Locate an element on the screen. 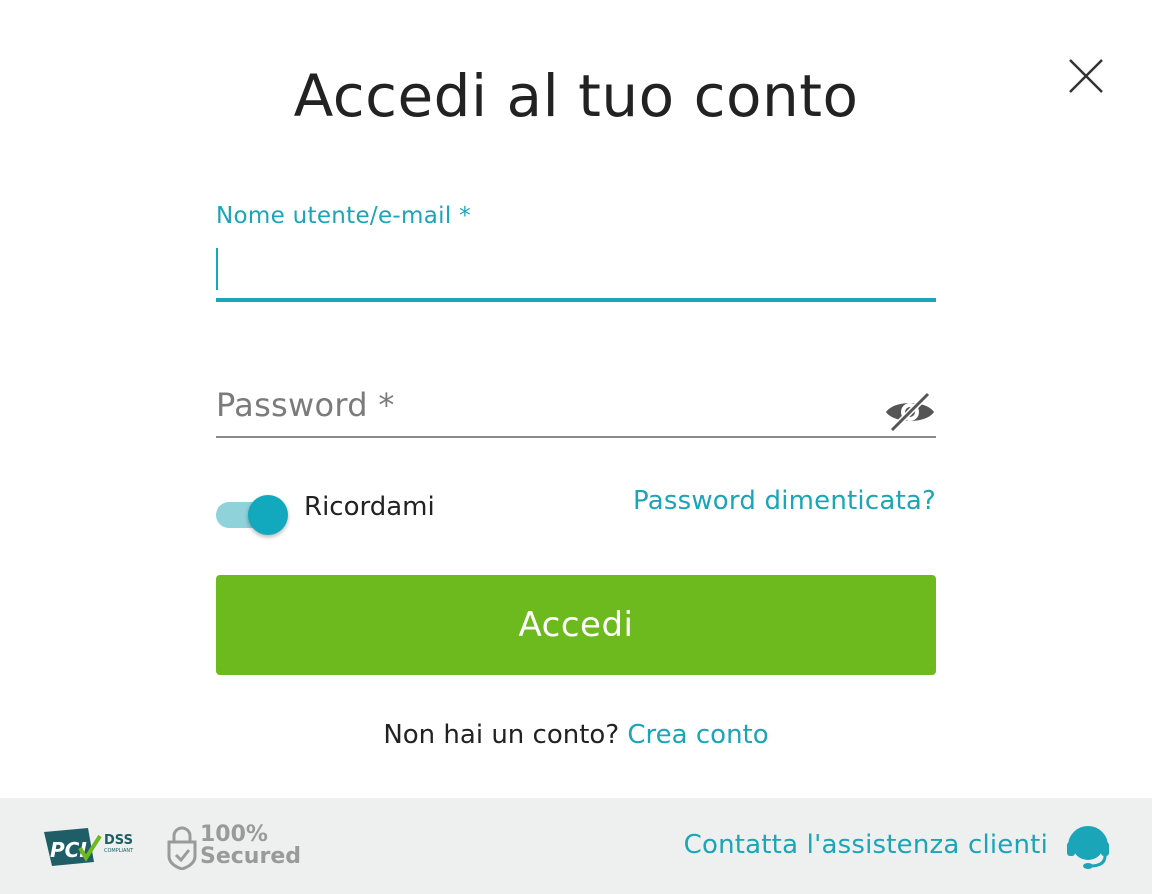 This screenshot has width=1152, height=894. password-visibility-toggle is located at coordinates (910, 412).